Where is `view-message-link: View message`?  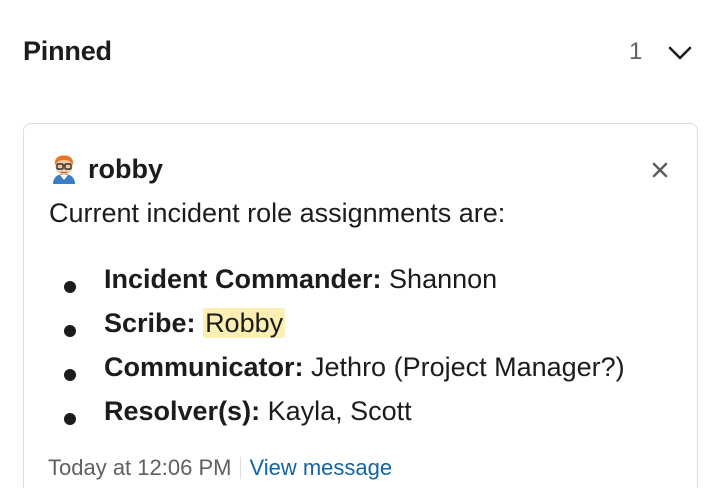 view-message-link: View message is located at coordinates (320, 467).